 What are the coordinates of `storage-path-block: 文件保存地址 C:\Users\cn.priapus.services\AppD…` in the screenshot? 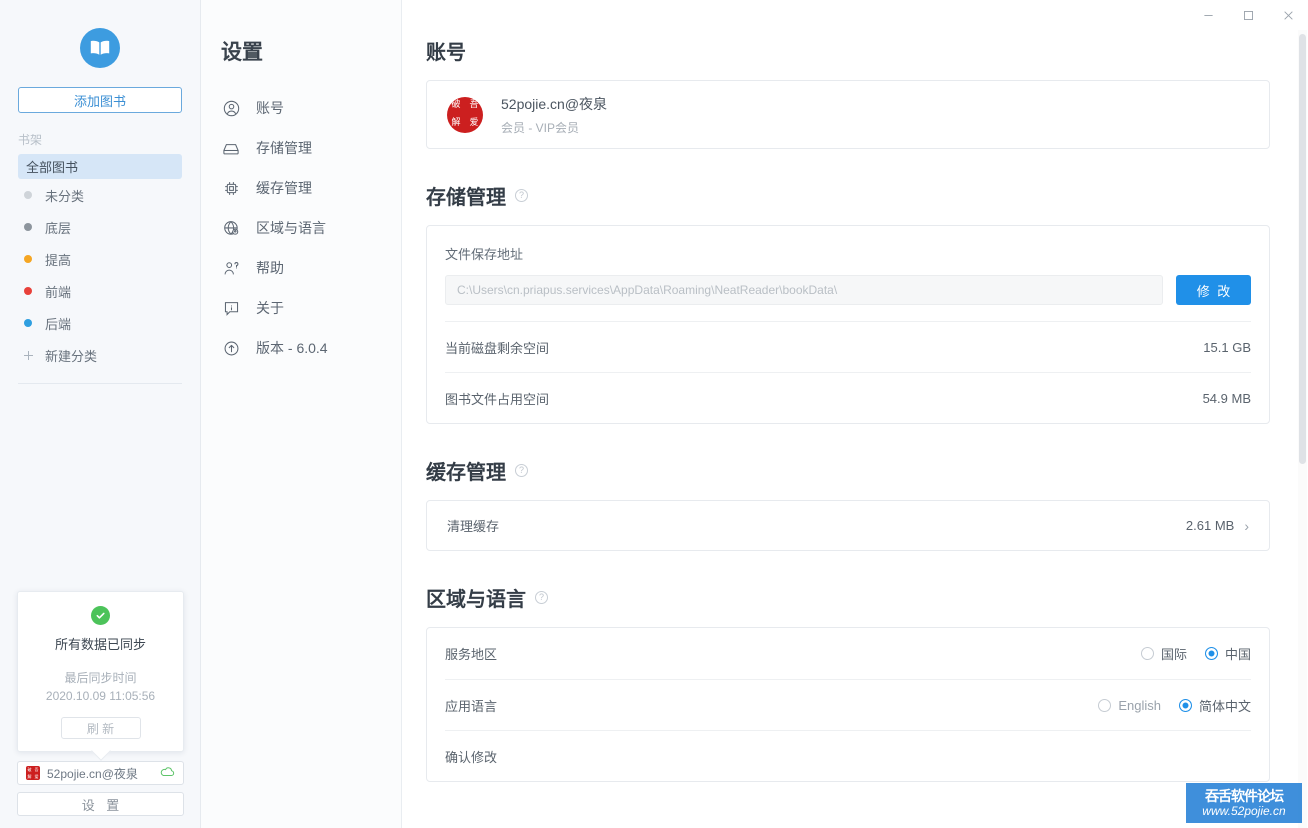 It's located at (848, 273).